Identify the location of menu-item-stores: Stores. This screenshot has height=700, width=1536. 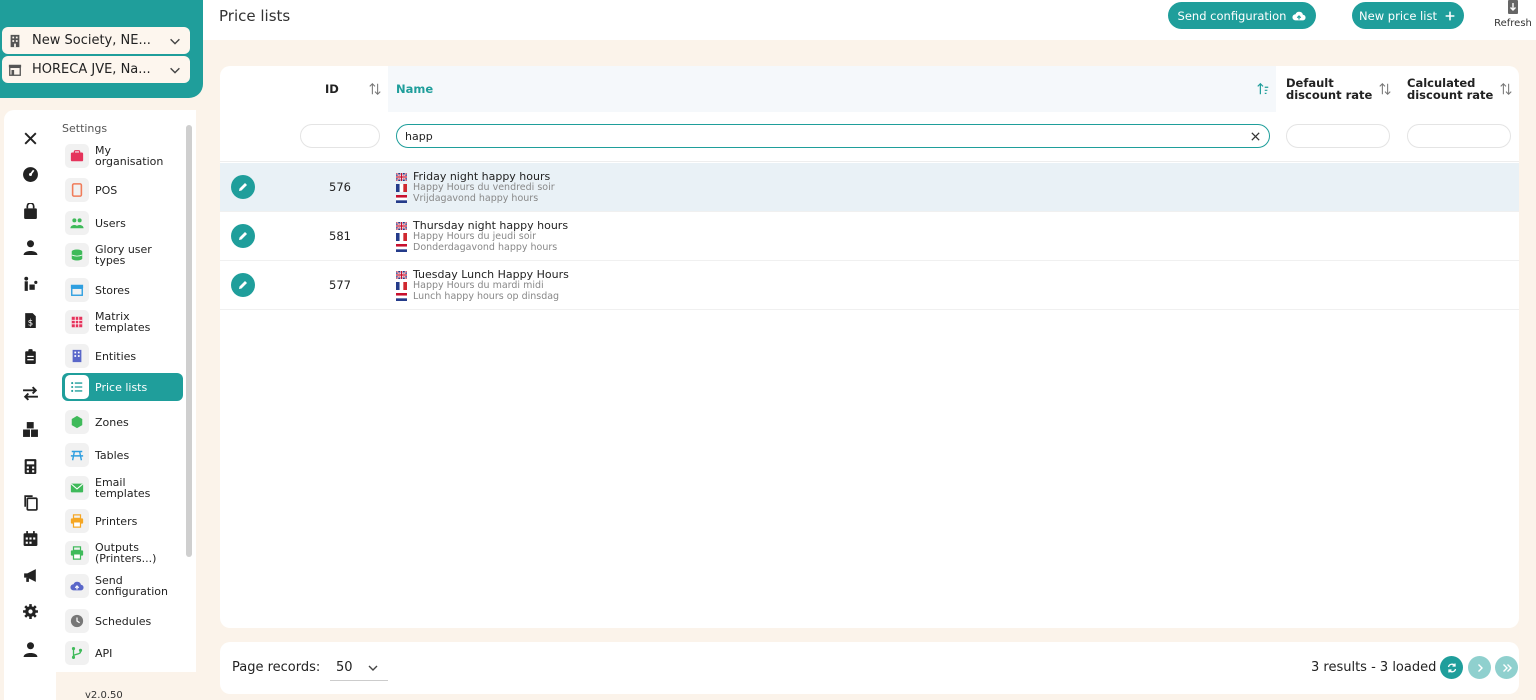
(122, 290).